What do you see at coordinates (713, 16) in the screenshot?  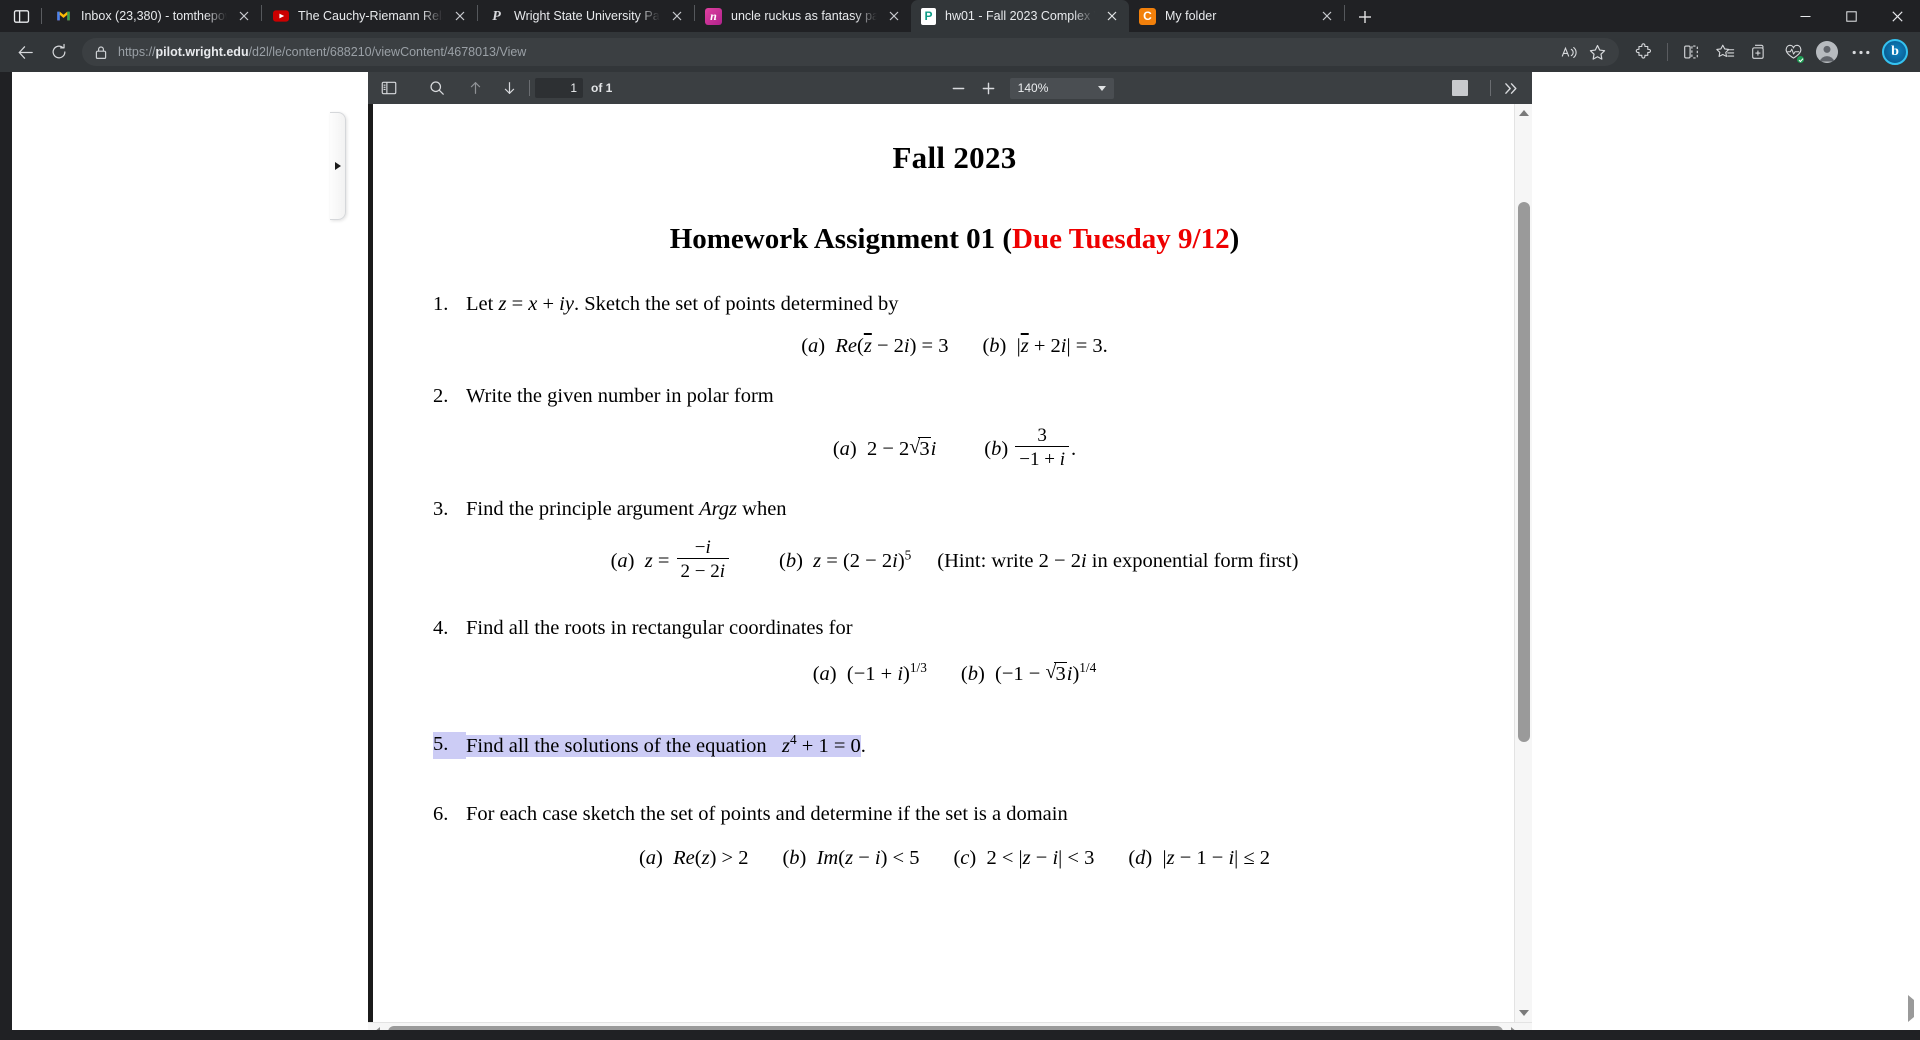 I see `nitter-n-icon: n` at bounding box center [713, 16].